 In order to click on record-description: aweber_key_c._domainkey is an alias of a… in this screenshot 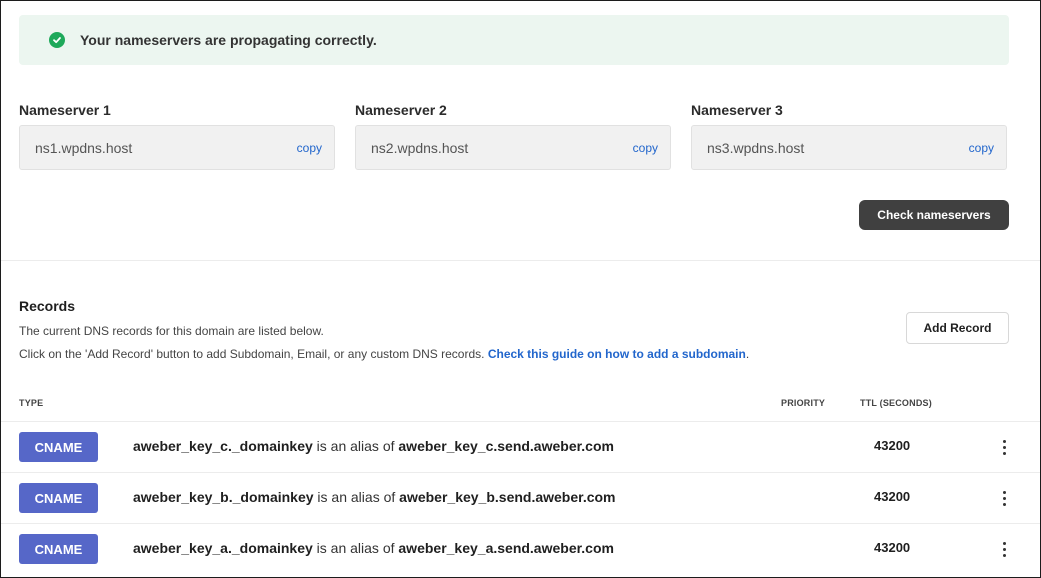, I will do `click(373, 446)`.